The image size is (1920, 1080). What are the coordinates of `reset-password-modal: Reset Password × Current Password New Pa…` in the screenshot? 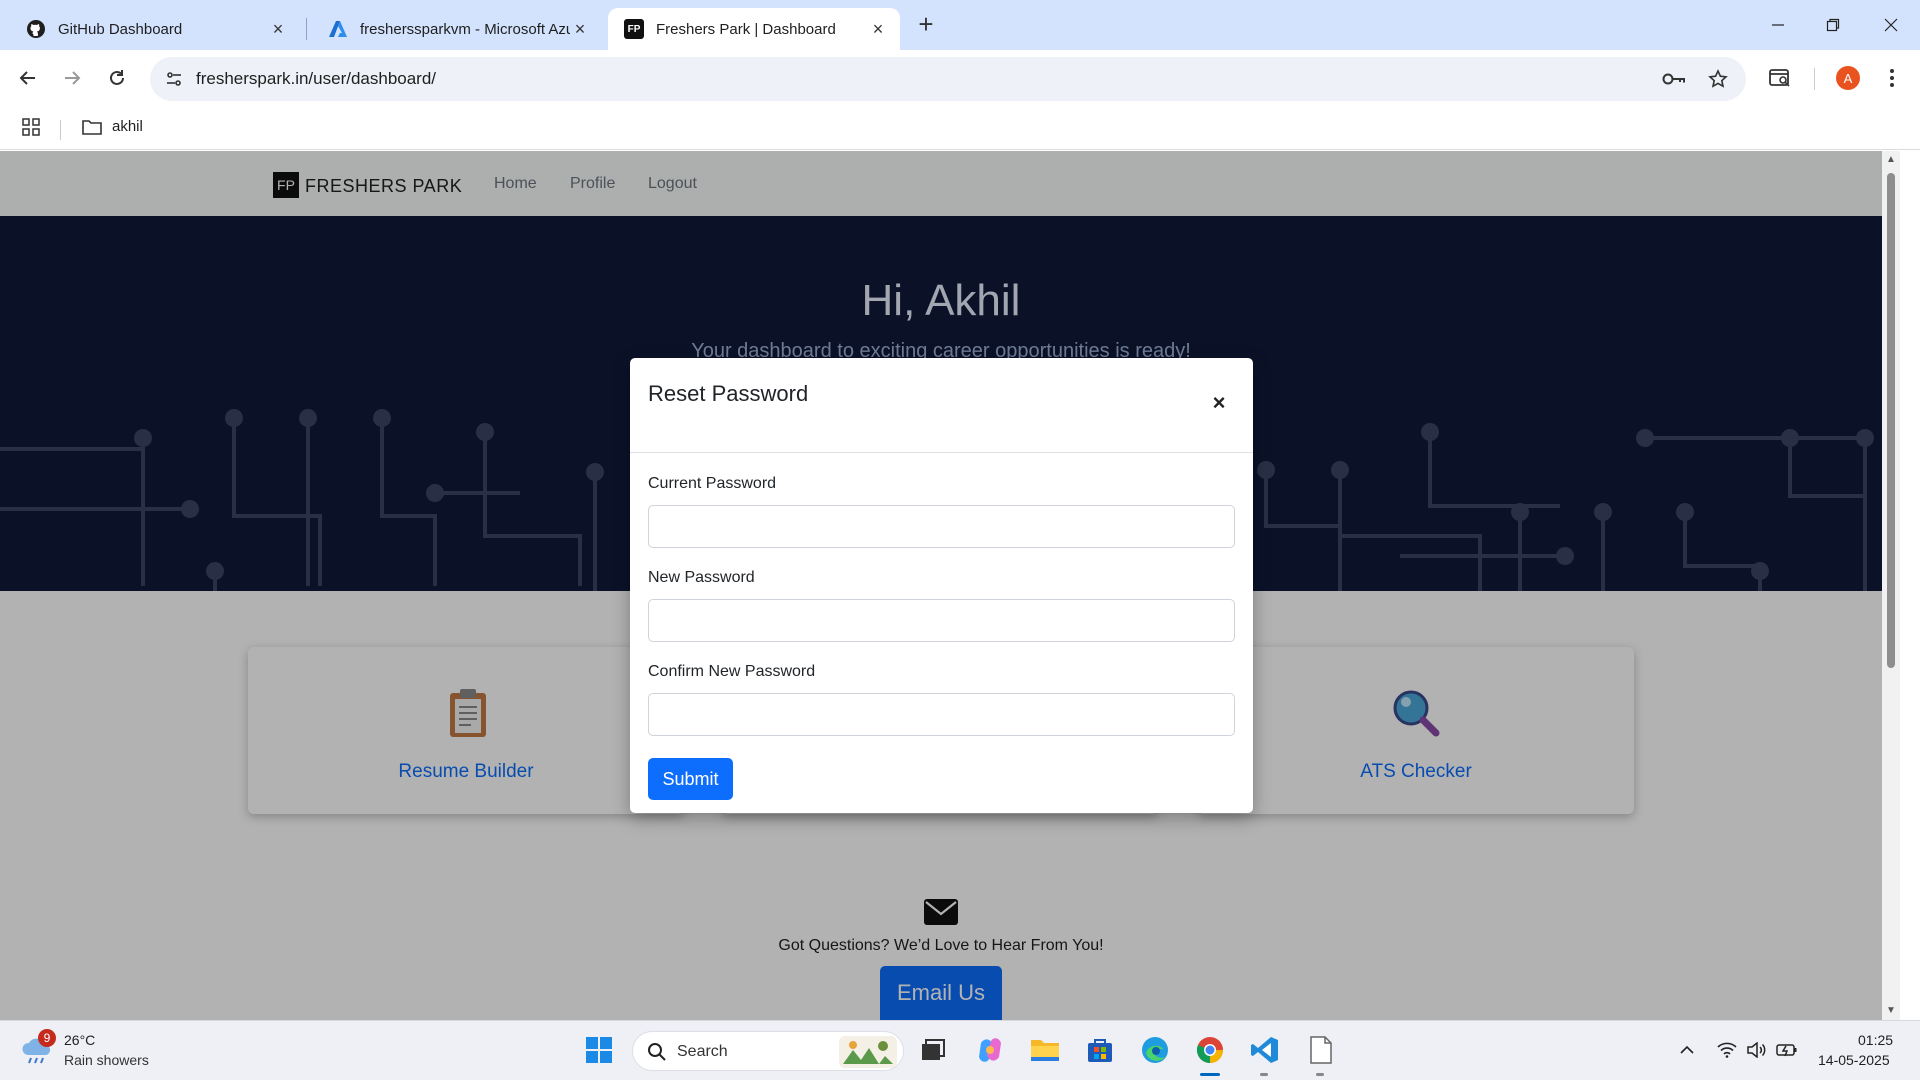 It's located at (941, 585).